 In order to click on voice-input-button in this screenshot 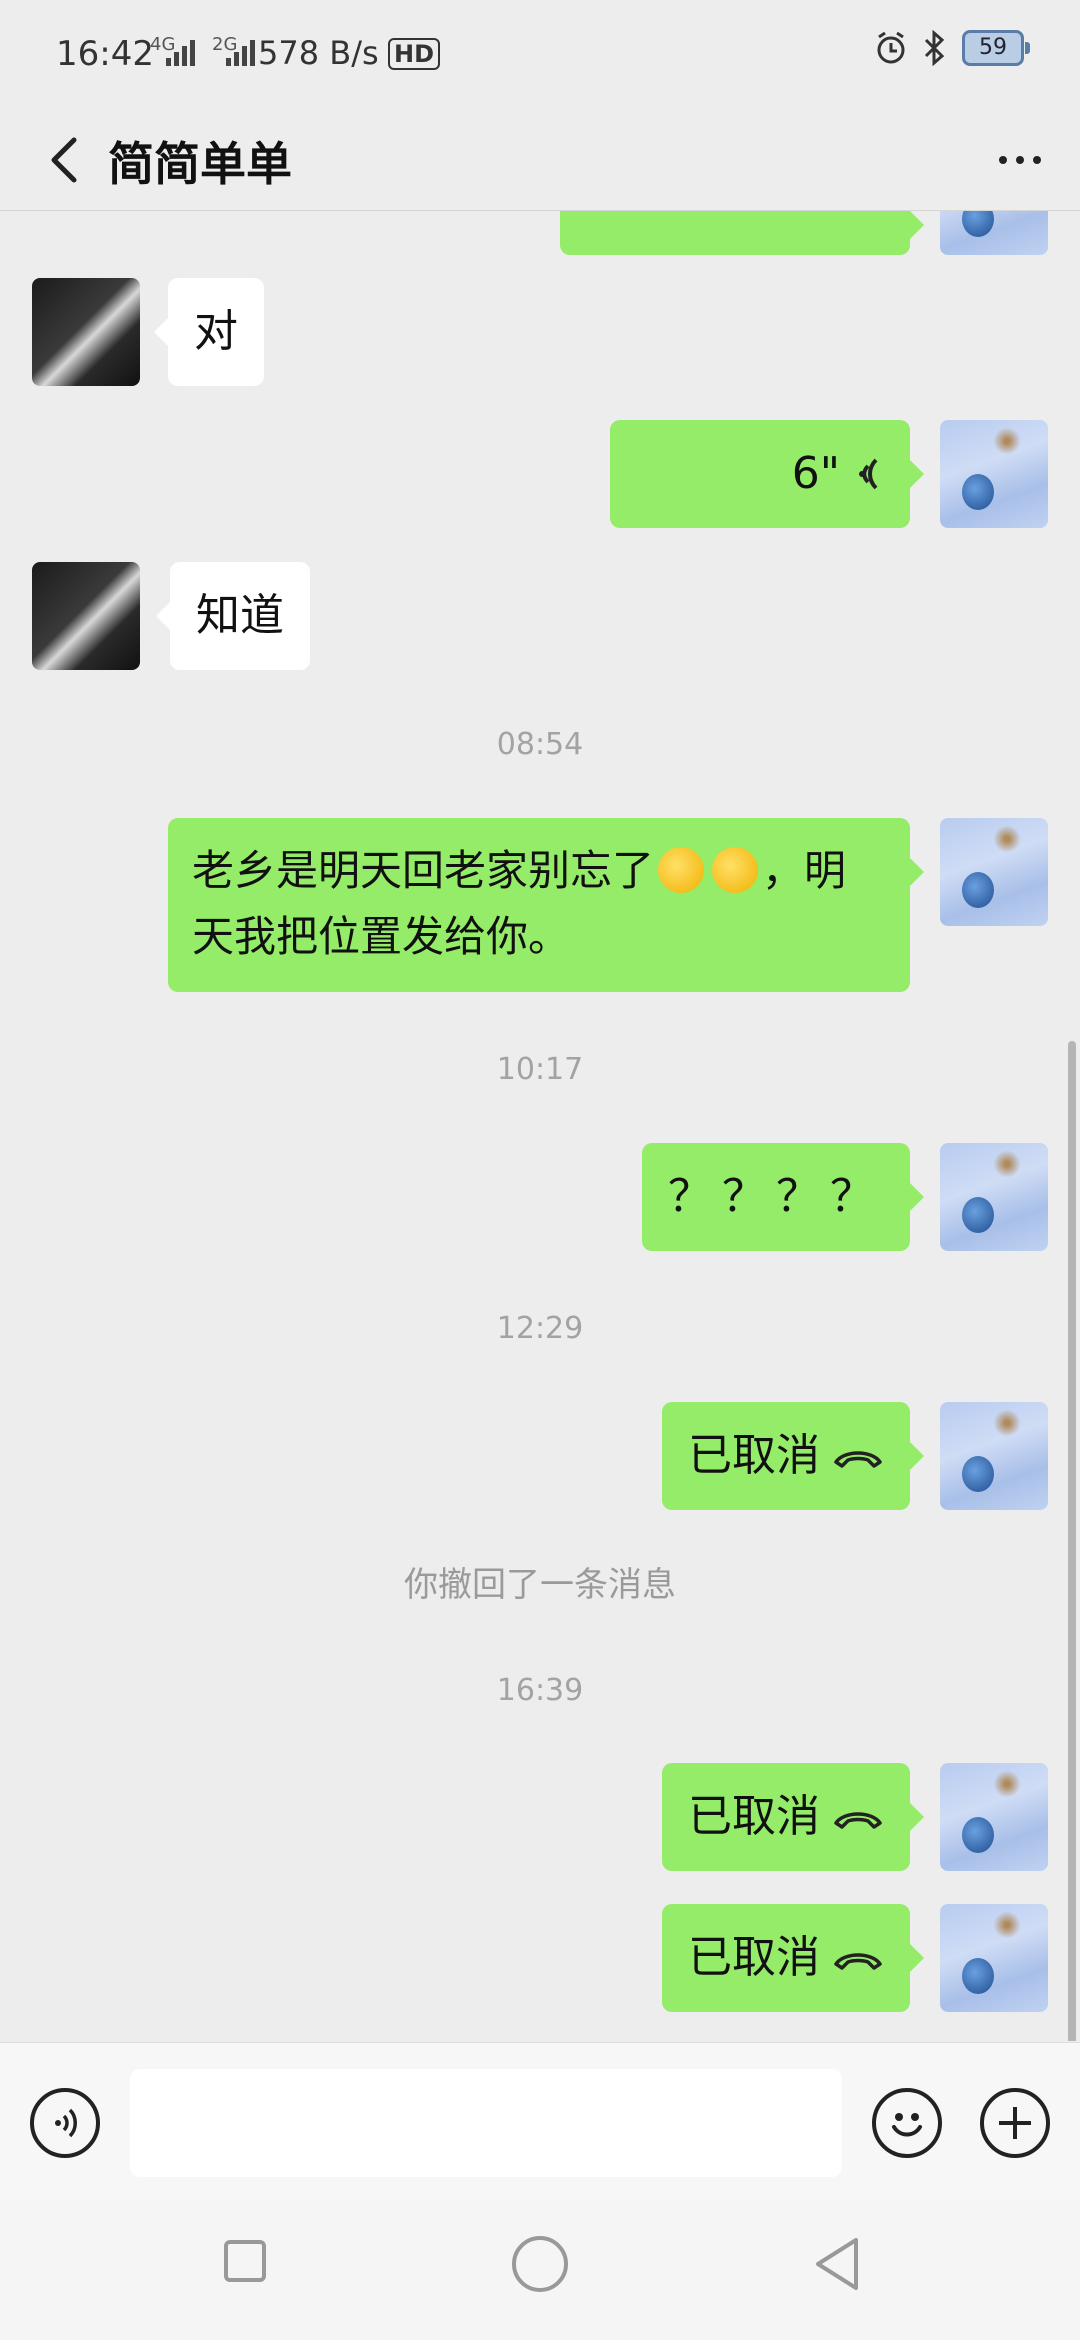, I will do `click(65, 2123)`.